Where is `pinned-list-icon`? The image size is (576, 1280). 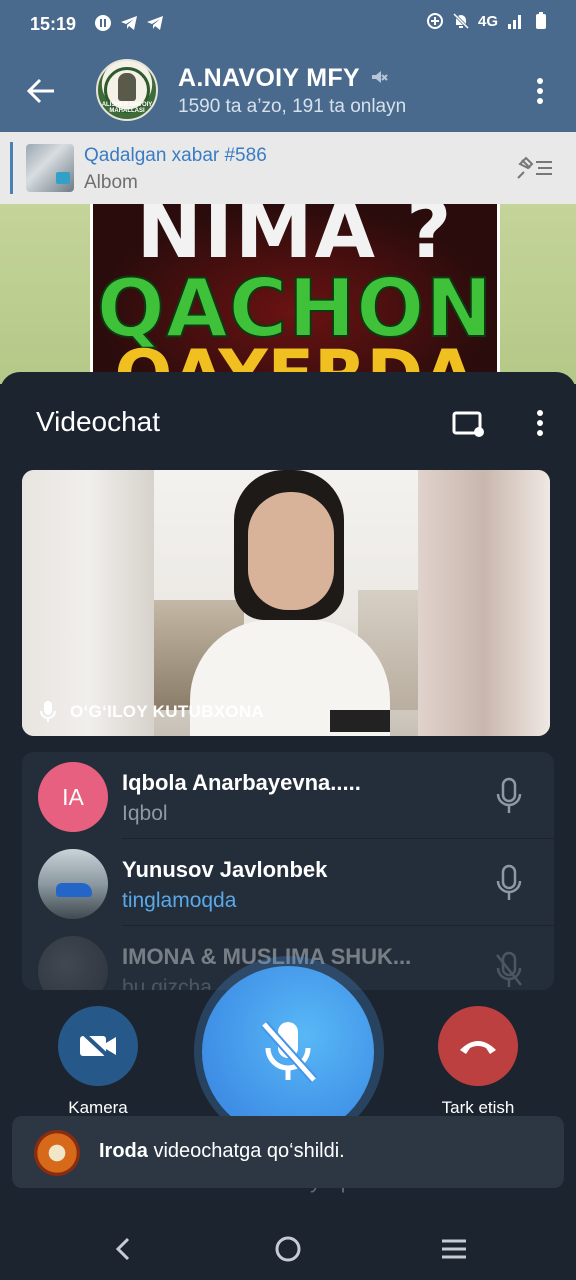 pinned-list-icon is located at coordinates (534, 168).